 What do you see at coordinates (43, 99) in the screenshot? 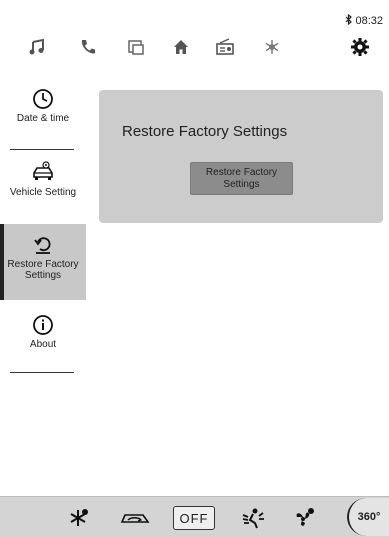
I see `clock-icon` at bounding box center [43, 99].